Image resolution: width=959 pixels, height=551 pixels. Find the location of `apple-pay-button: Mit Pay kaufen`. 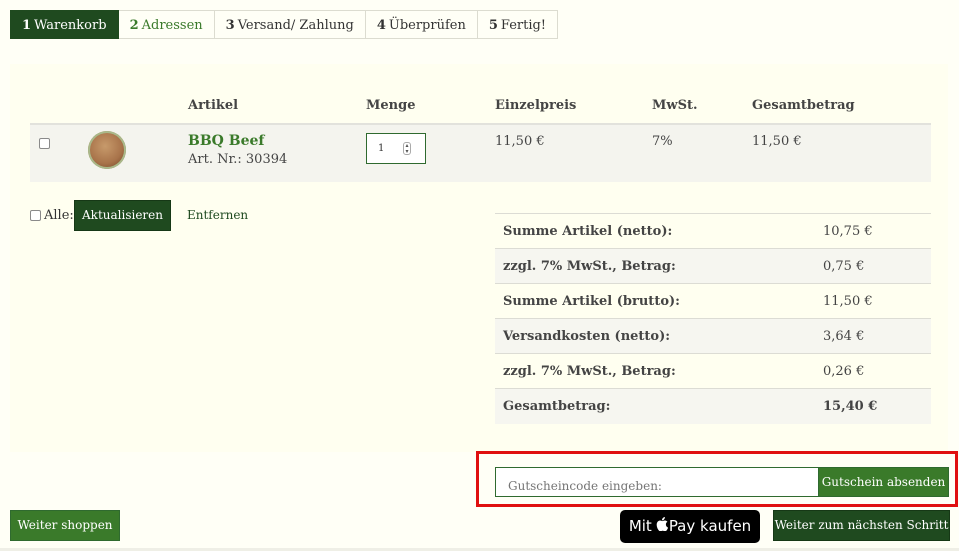

apple-pay-button: Mit Pay kaufen is located at coordinates (690, 526).